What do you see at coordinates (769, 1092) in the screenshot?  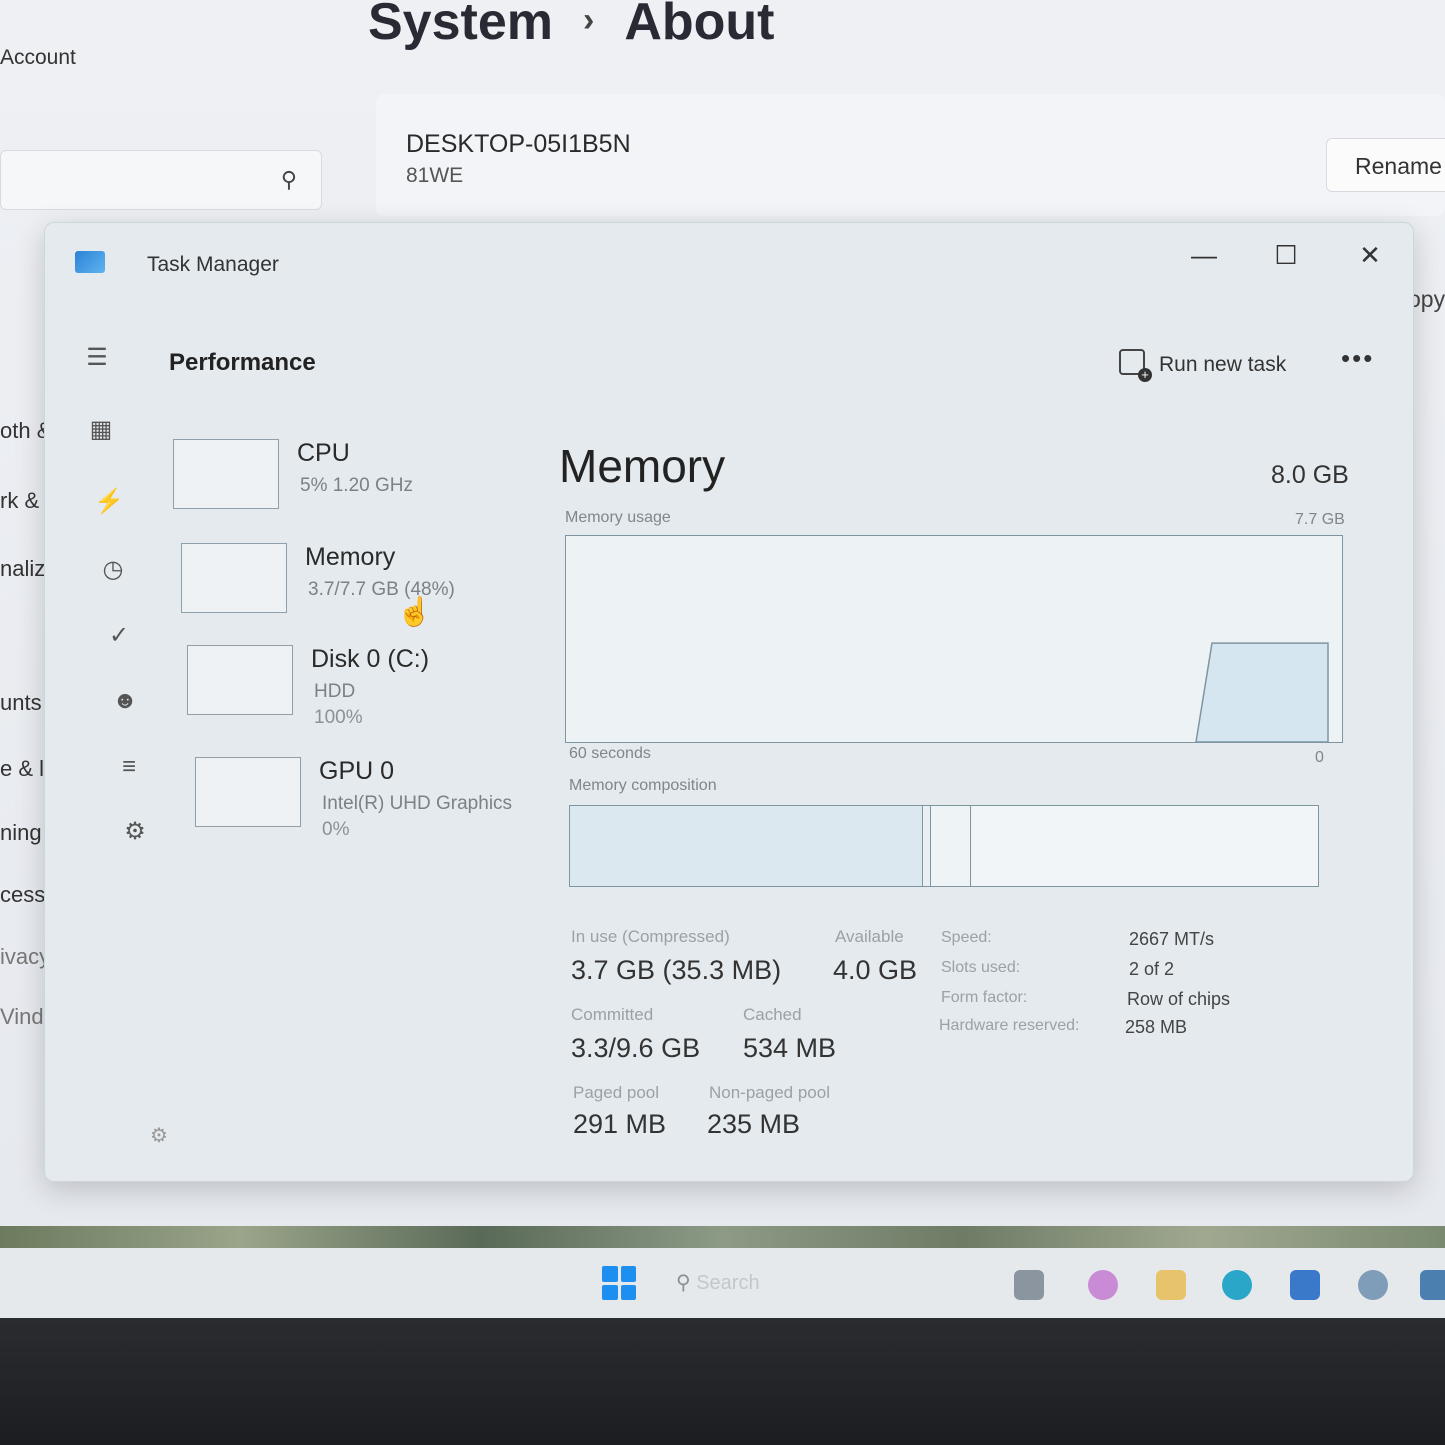 I see `non-paged-pool-label: Non-paged pool` at bounding box center [769, 1092].